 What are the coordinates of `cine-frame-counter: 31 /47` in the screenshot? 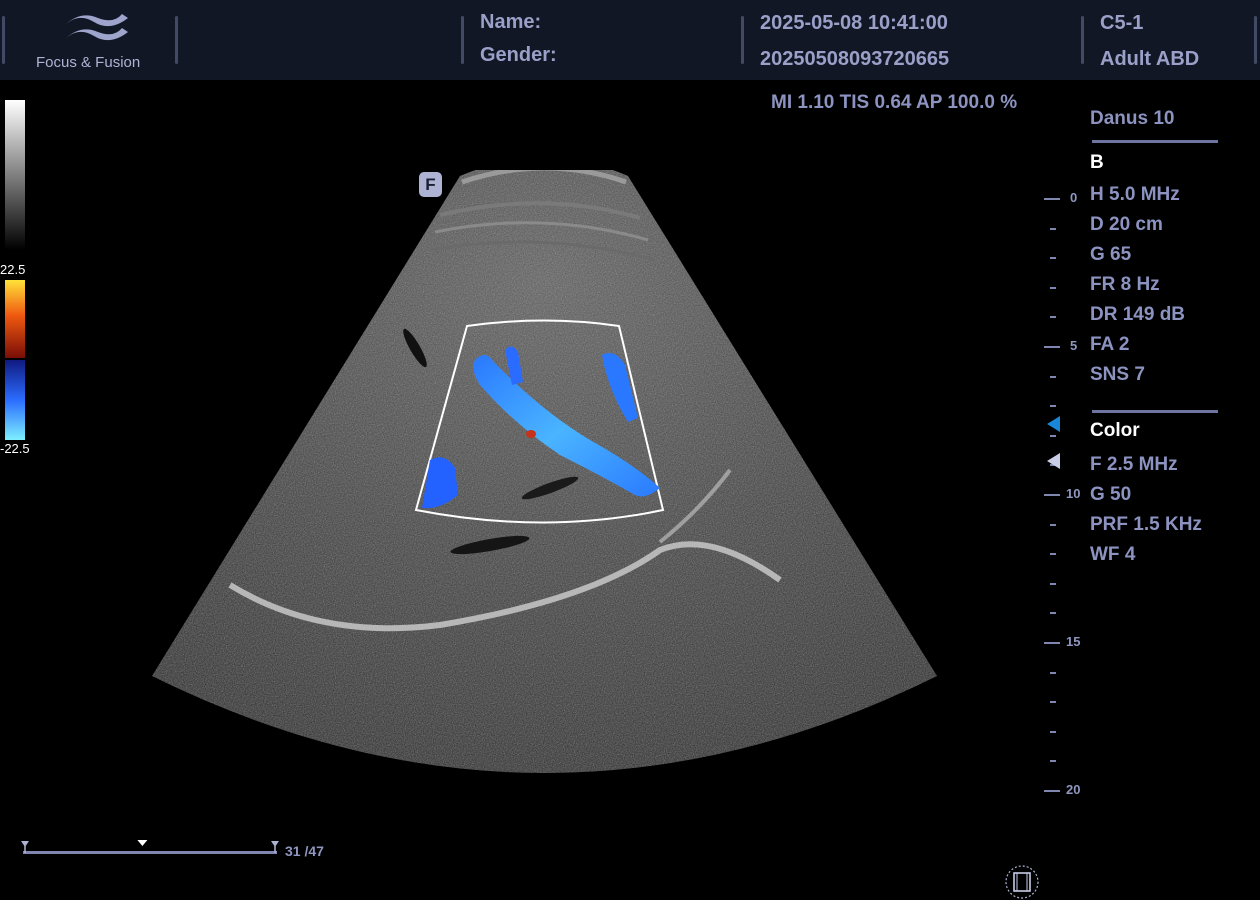 It's located at (304, 851).